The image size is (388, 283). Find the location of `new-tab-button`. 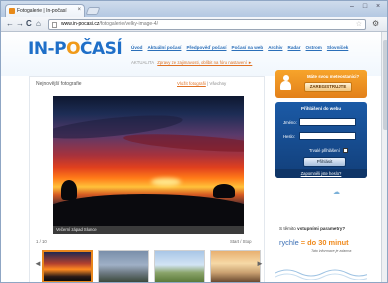

new-tab-button is located at coordinates (93, 11).